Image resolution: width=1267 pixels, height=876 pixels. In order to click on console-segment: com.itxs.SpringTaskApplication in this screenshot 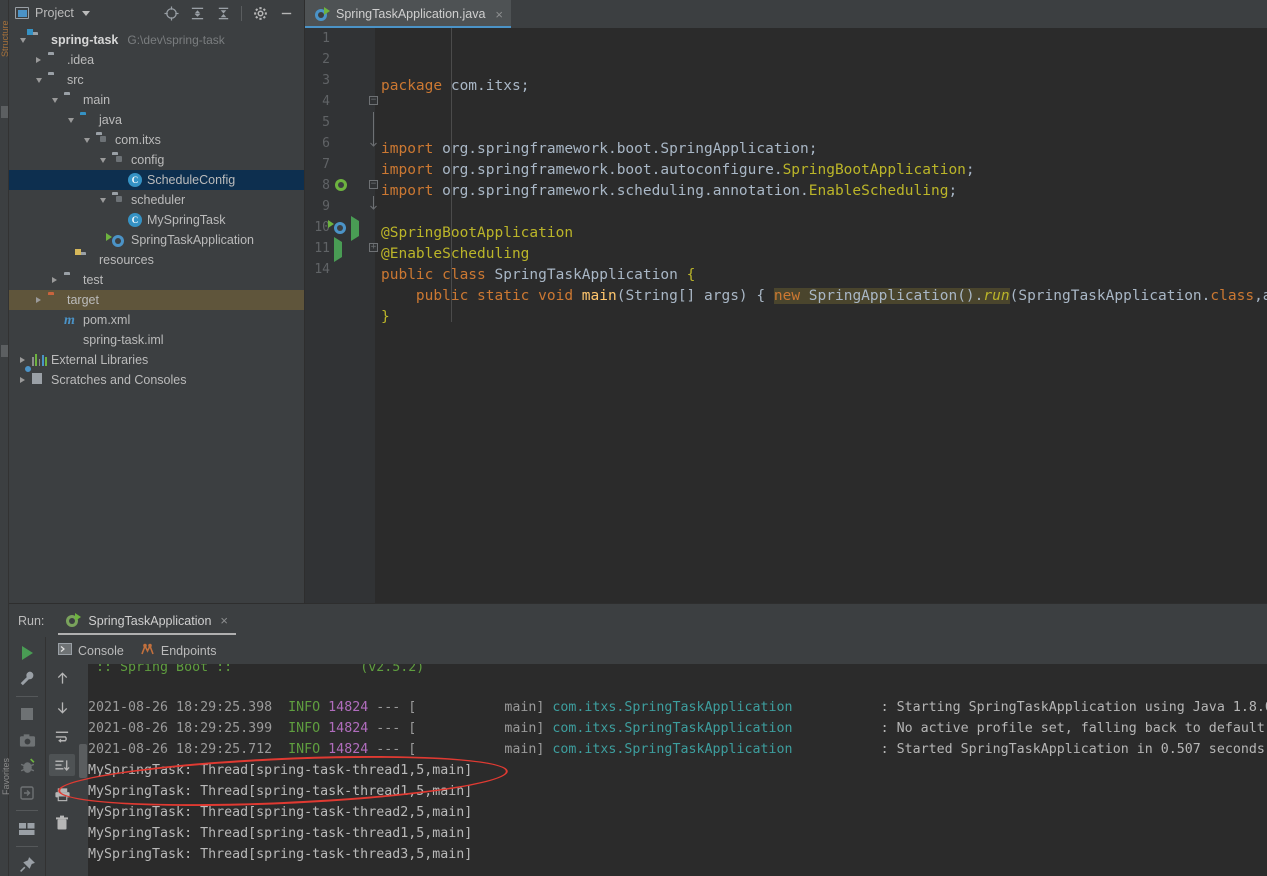, I will do `click(672, 749)`.